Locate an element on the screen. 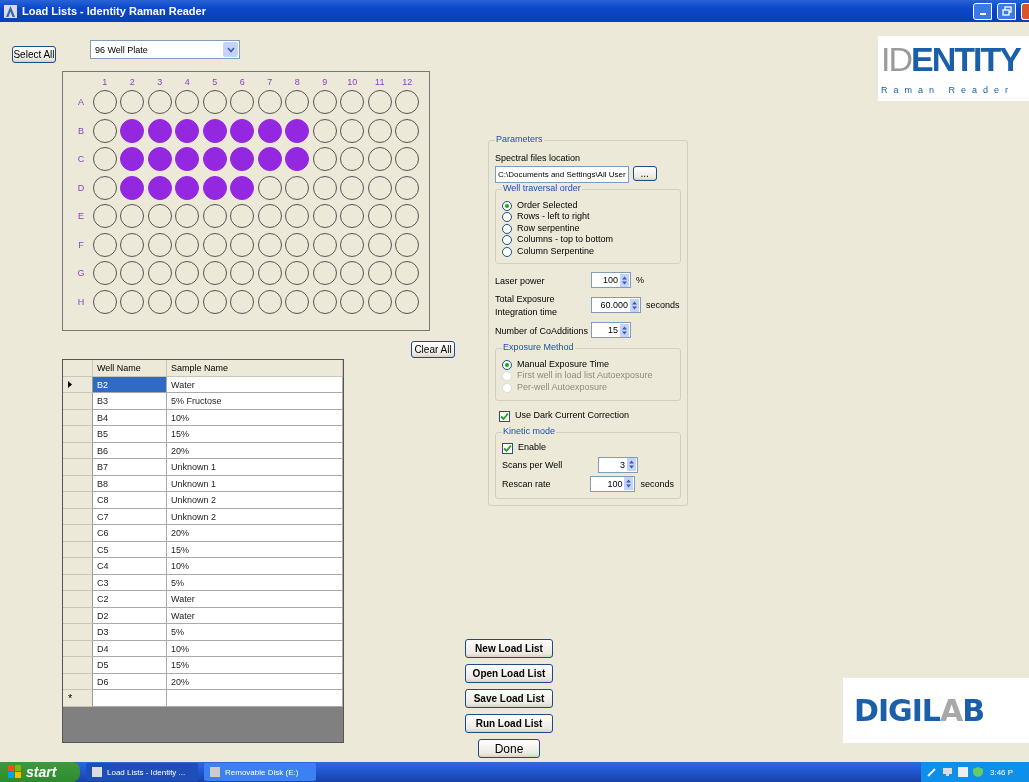 The width and height of the screenshot is (1029, 782). action-button: Save Load List is located at coordinates (509, 698).